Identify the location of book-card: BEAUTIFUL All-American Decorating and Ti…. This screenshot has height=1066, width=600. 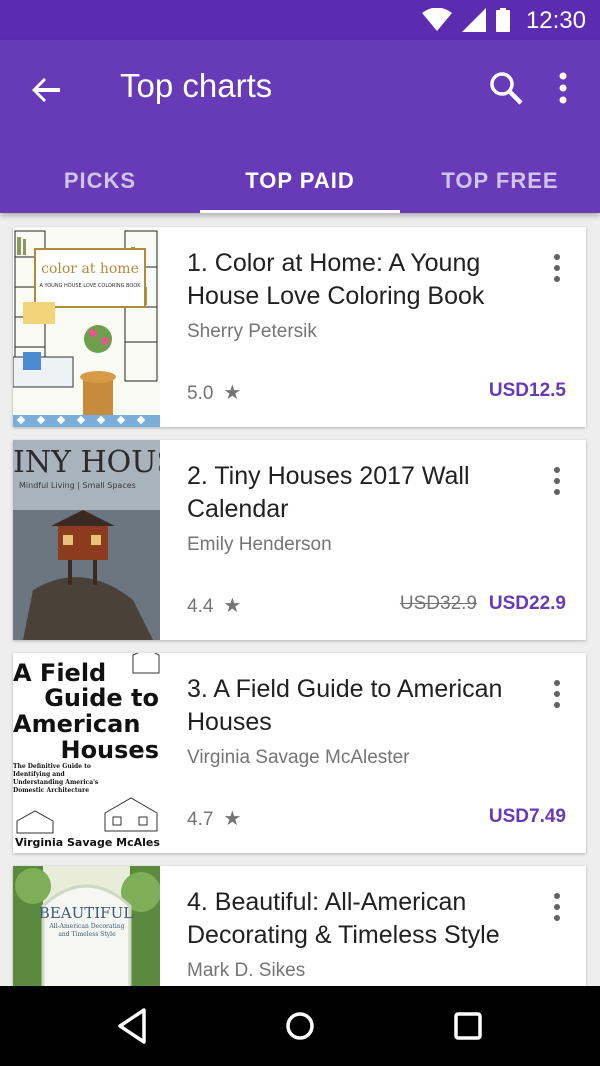
(299, 926).